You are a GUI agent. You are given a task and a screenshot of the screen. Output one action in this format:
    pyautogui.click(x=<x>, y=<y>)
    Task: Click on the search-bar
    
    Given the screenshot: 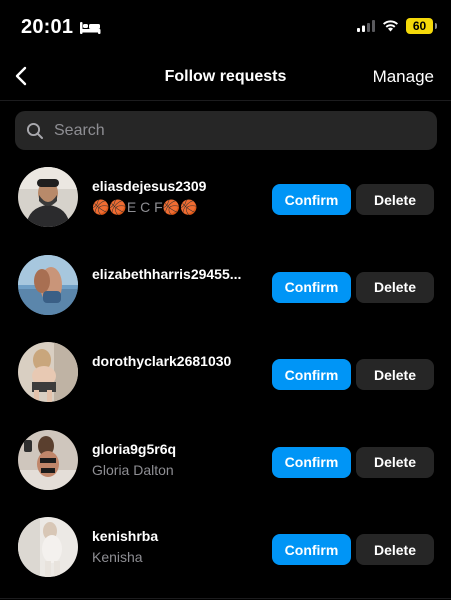 What is the action you would take?
    pyautogui.click(x=226, y=130)
    